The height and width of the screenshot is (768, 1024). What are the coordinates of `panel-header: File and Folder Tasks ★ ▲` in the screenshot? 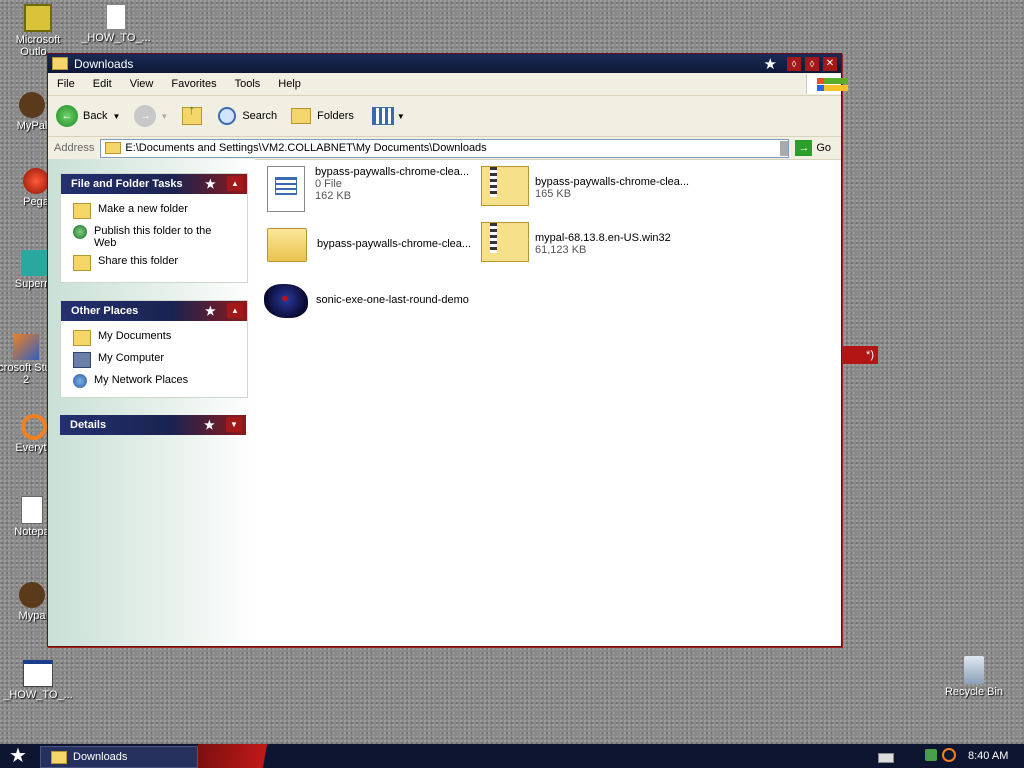 It's located at (154, 184).